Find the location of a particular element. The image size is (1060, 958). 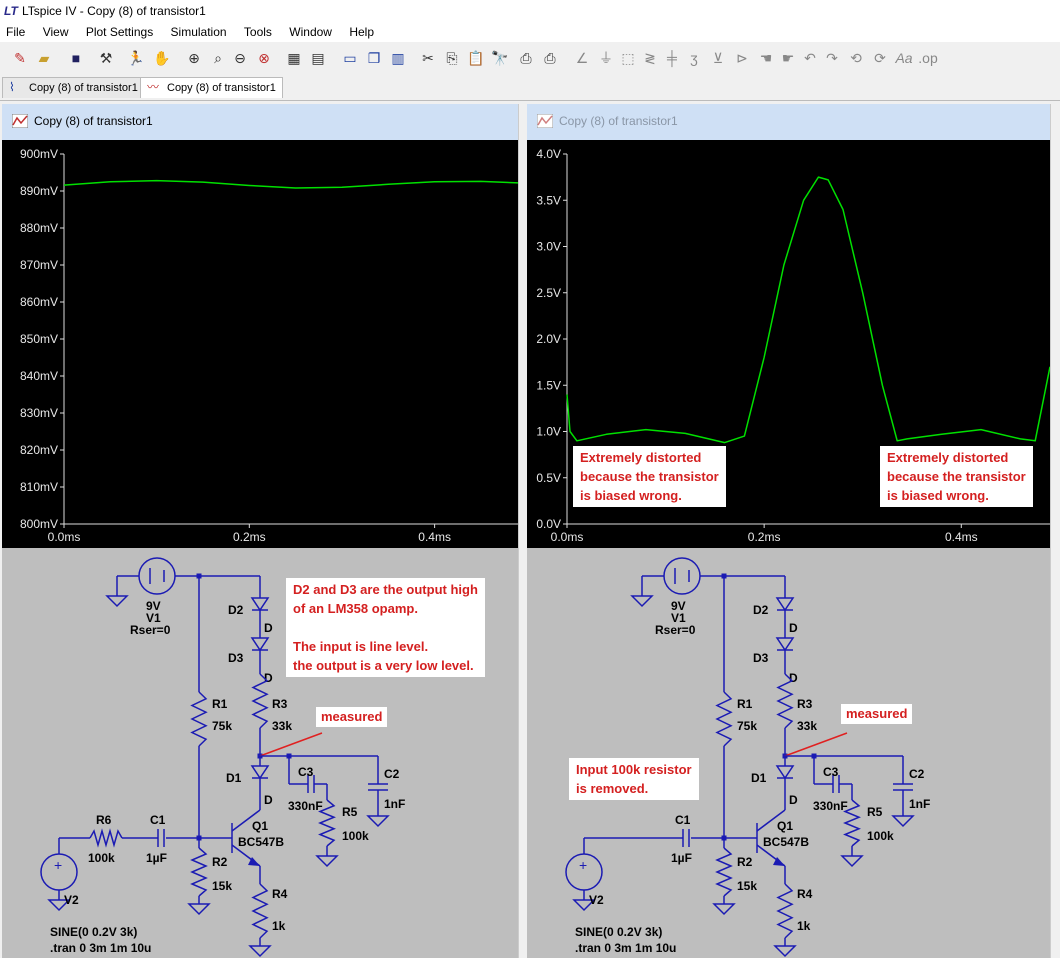

spice-directive-icon: .op is located at coordinates (928, 58).